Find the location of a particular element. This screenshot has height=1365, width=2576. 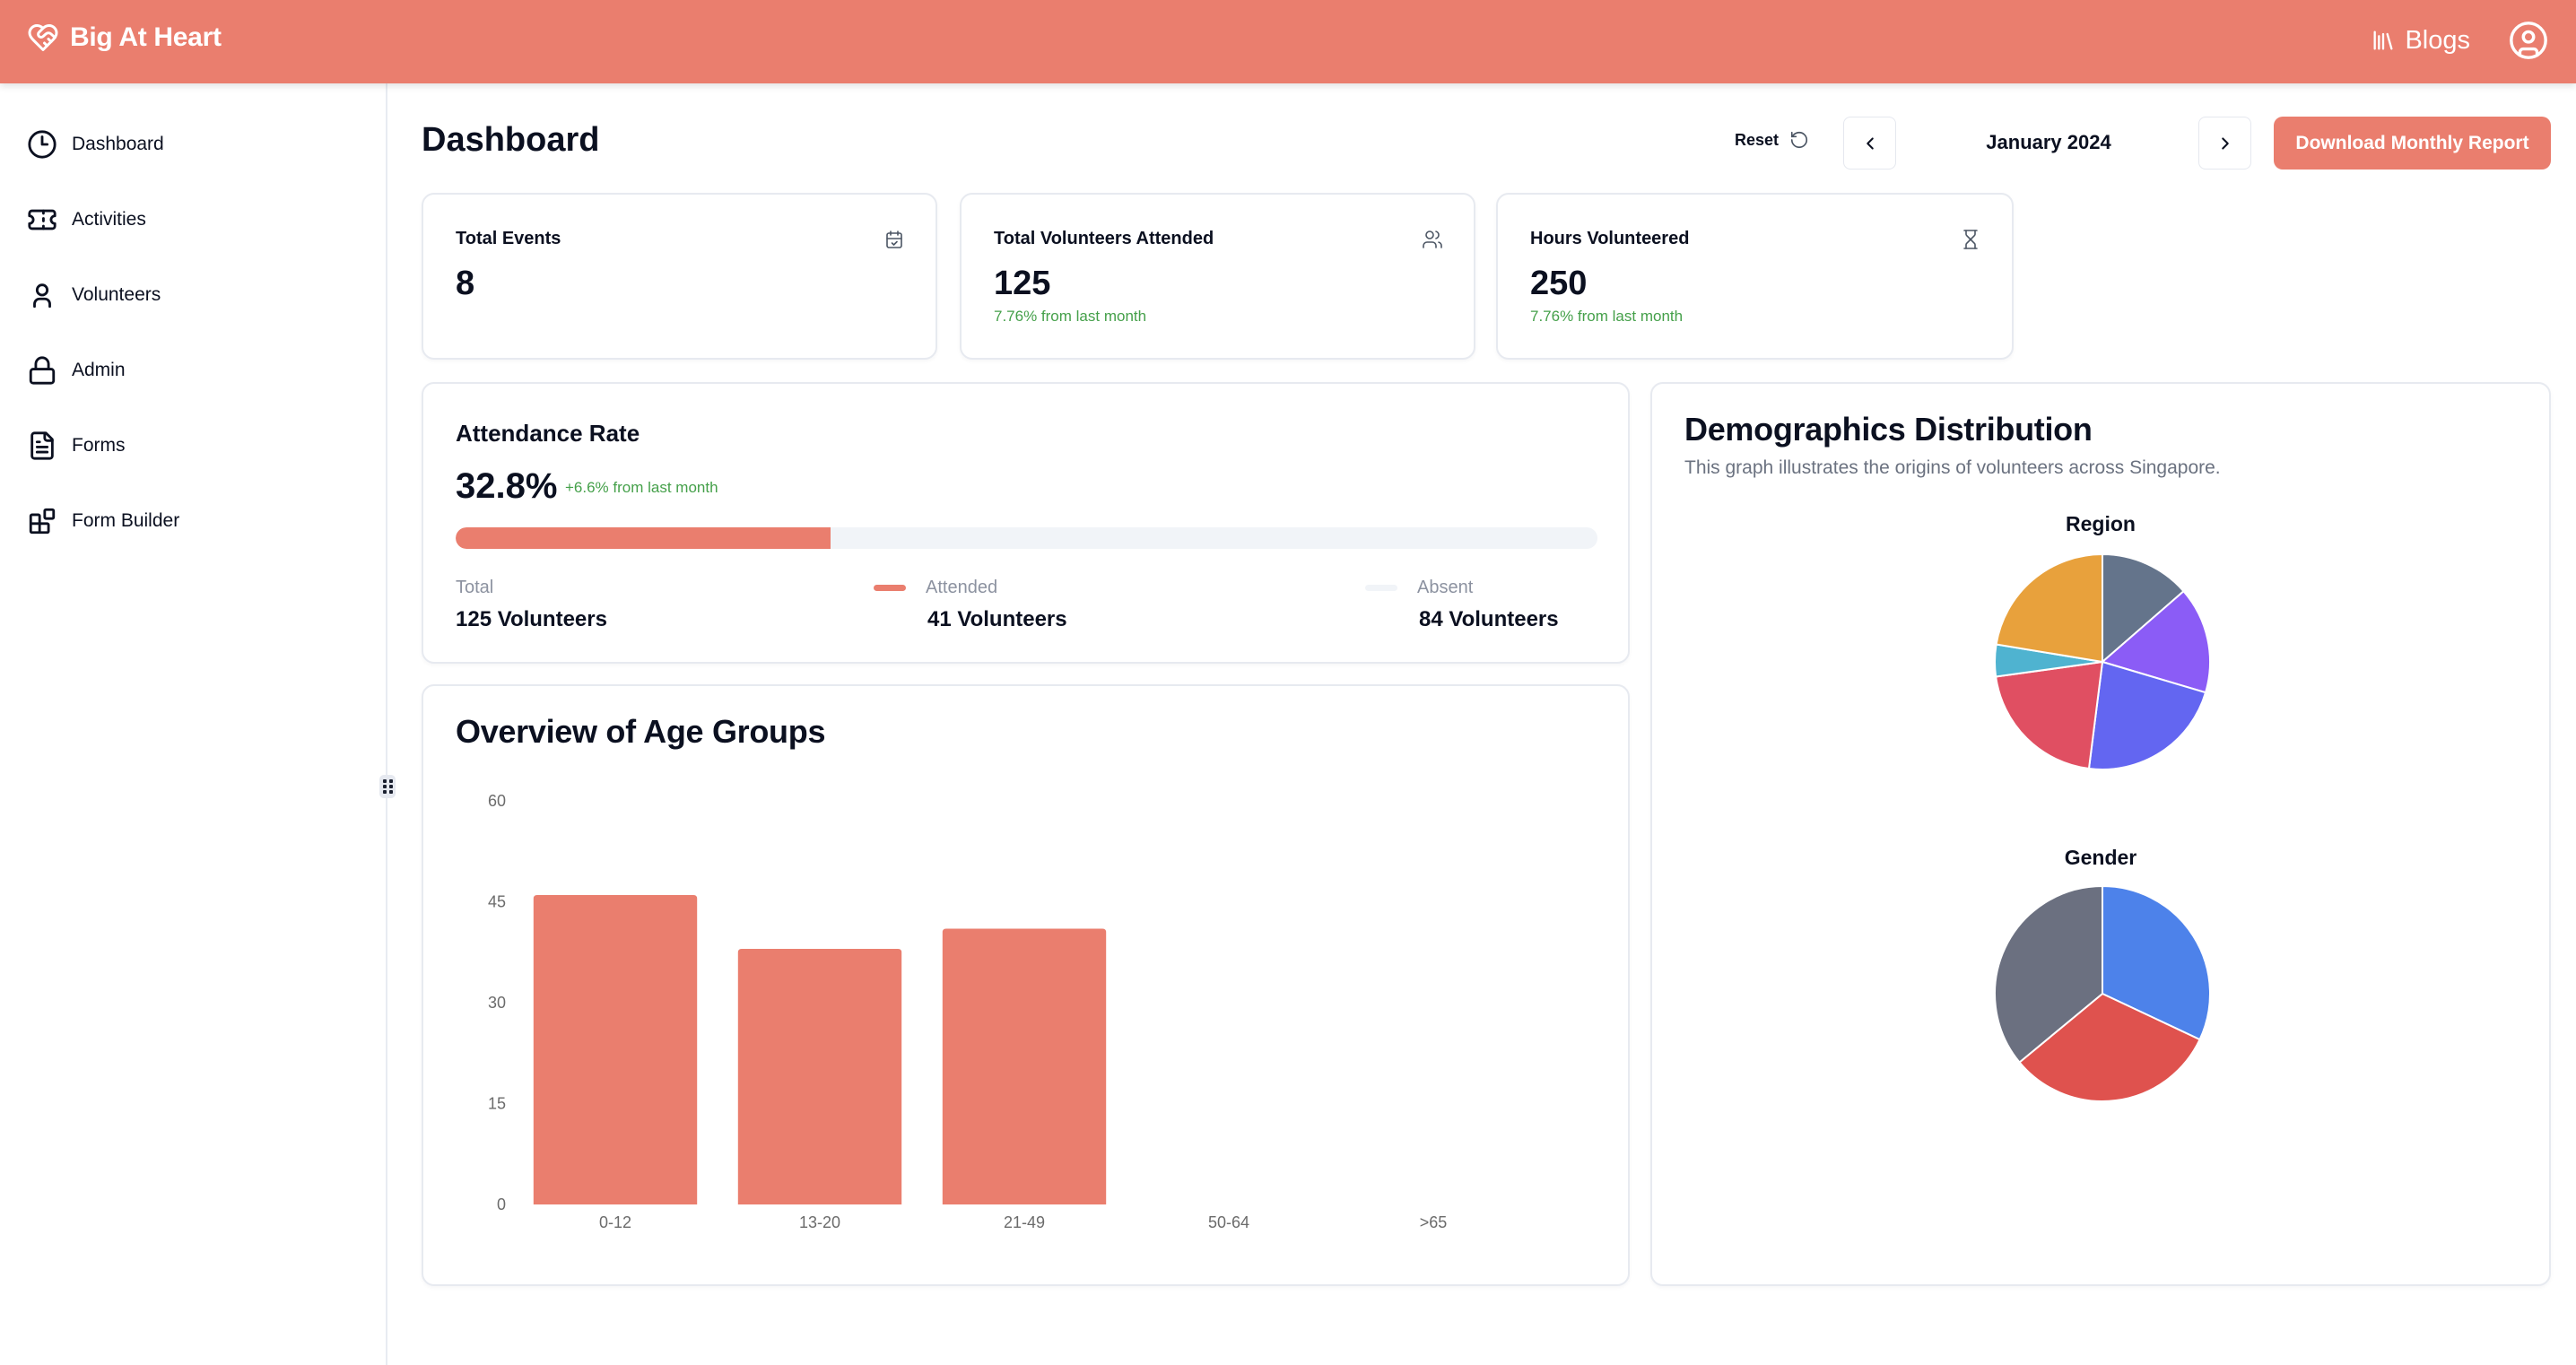

sidebar-item-activities: Activities is located at coordinates (86, 220).